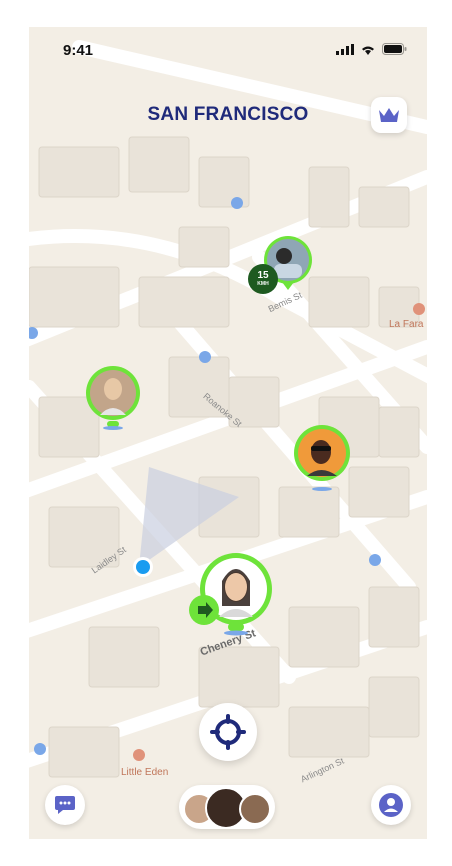 Image resolution: width=452 pixels, height=866 pixels. What do you see at coordinates (228, 114) in the screenshot?
I see `city-title: SAN FRANCISCO` at bounding box center [228, 114].